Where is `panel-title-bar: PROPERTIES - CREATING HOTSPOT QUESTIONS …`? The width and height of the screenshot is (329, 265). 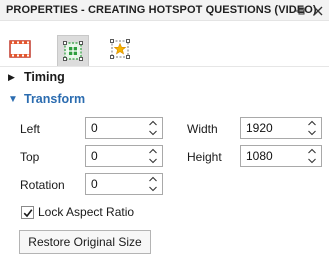 panel-title-bar: PROPERTIES - CREATING HOTSPOT QUESTIONS … is located at coordinates (164, 10).